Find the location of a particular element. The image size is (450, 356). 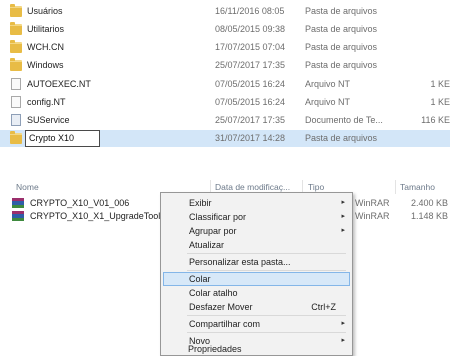

menu-item-colar: Colar is located at coordinates (256, 279).